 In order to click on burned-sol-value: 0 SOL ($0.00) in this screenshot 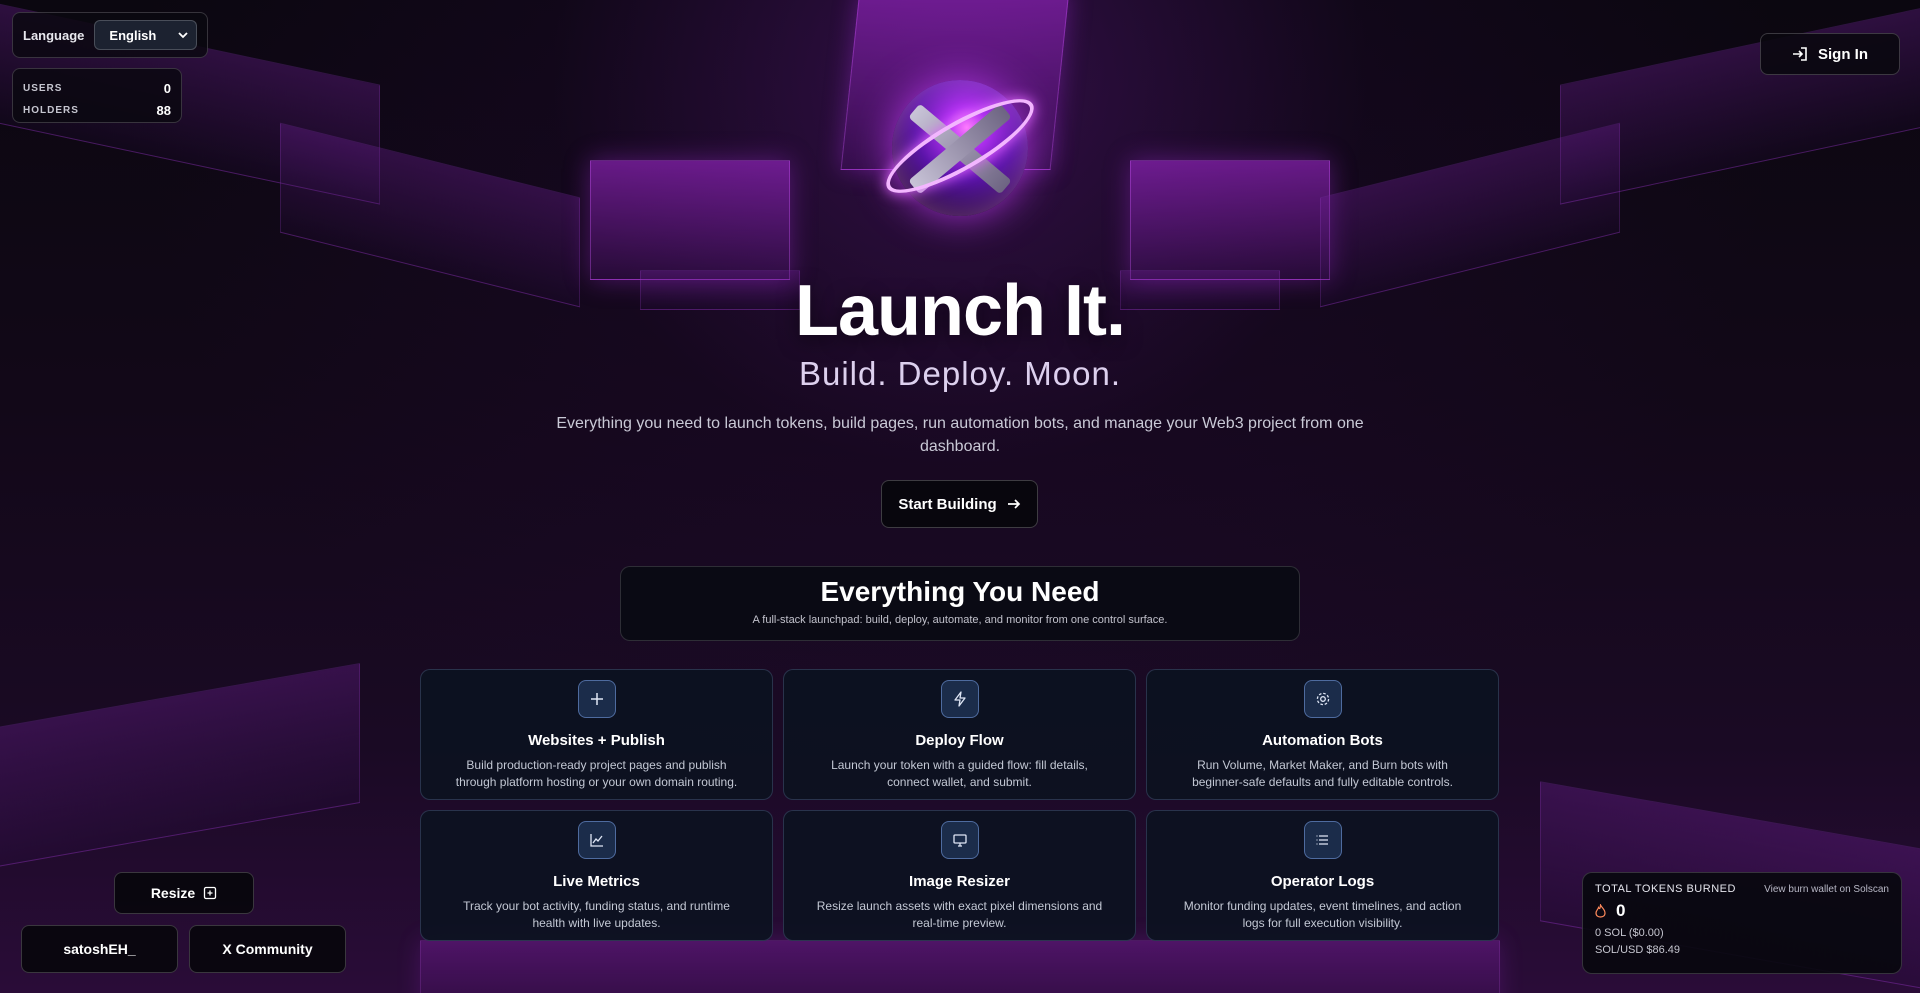, I will do `click(1629, 933)`.